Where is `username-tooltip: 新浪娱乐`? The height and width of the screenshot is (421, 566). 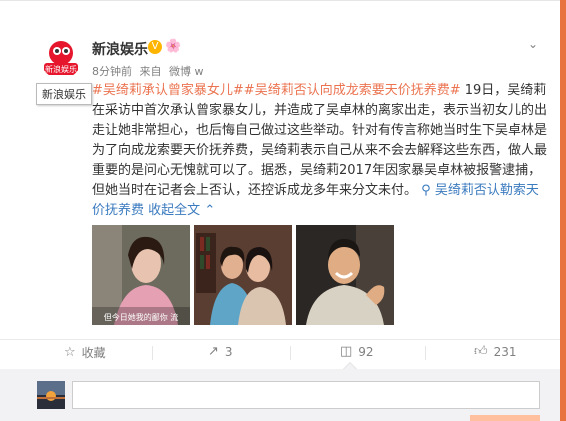
username-tooltip: 新浪娱乐 is located at coordinates (64, 94).